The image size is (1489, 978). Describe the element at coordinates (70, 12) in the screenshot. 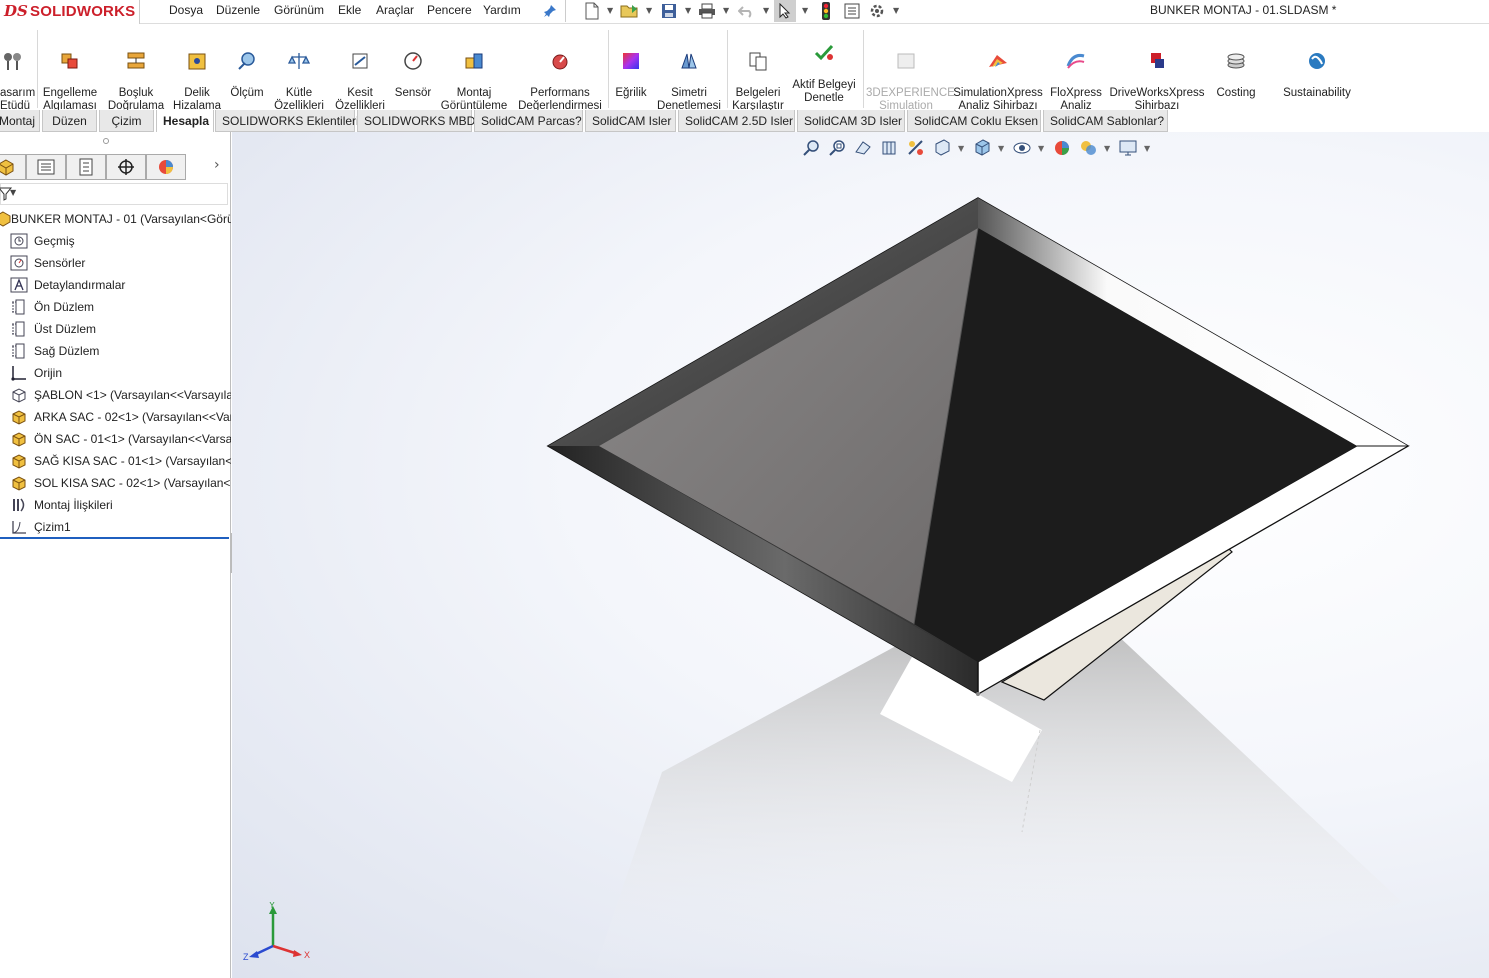

I see `solidworks-logo: DS SOLIDWORKS` at that location.